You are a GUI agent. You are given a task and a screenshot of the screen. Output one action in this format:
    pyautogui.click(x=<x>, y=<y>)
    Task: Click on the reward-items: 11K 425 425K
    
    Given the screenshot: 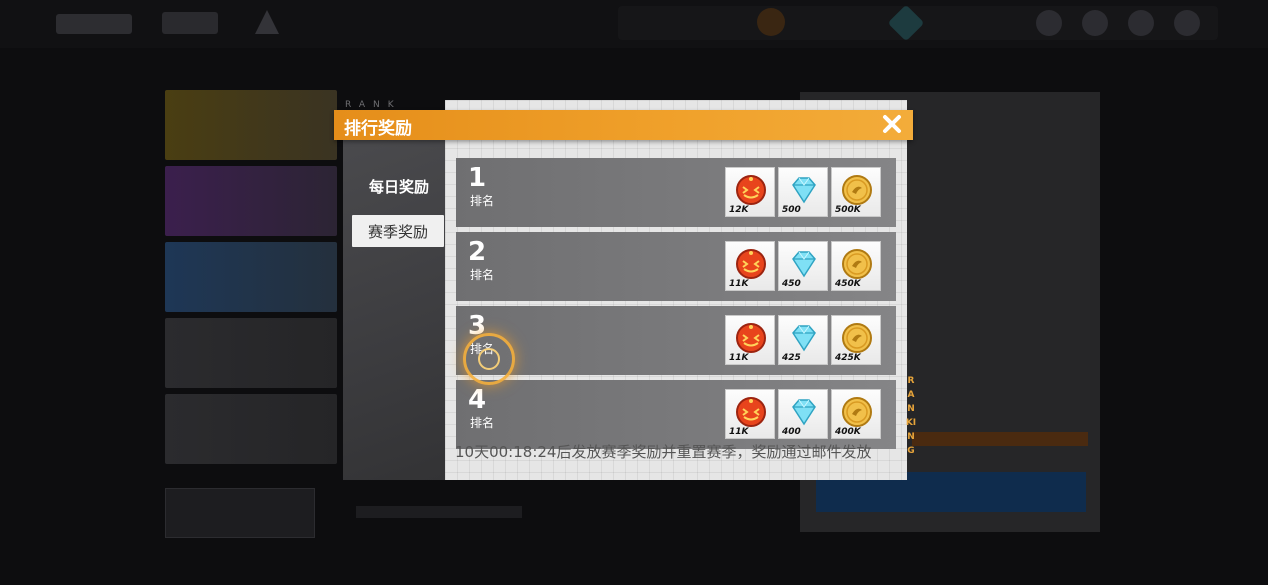 What is the action you would take?
    pyautogui.click(x=803, y=340)
    